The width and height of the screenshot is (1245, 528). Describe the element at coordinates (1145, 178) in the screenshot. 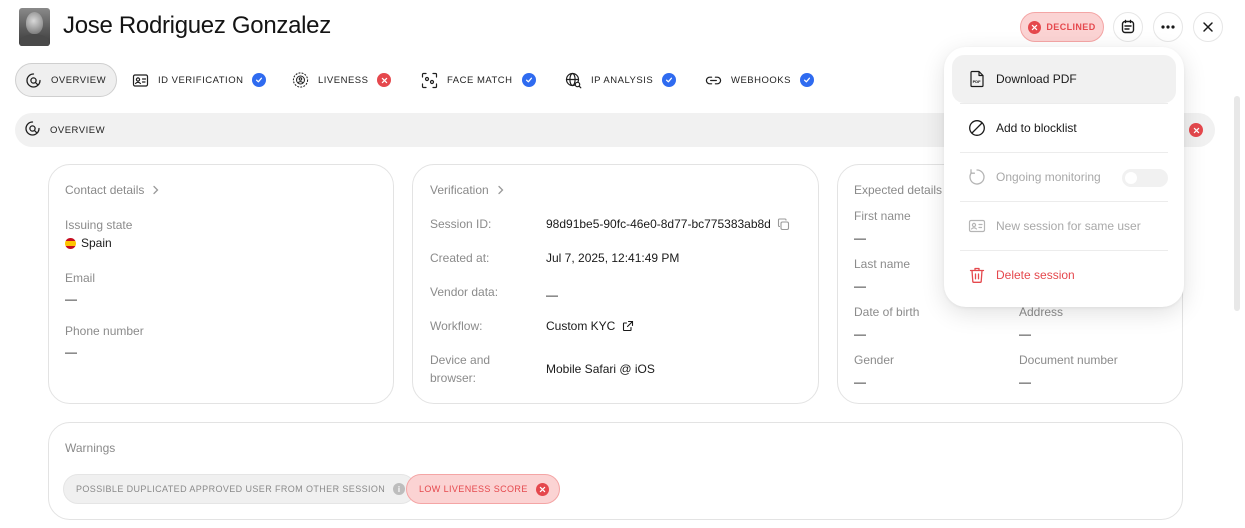

I see `monitoring-toggle` at that location.